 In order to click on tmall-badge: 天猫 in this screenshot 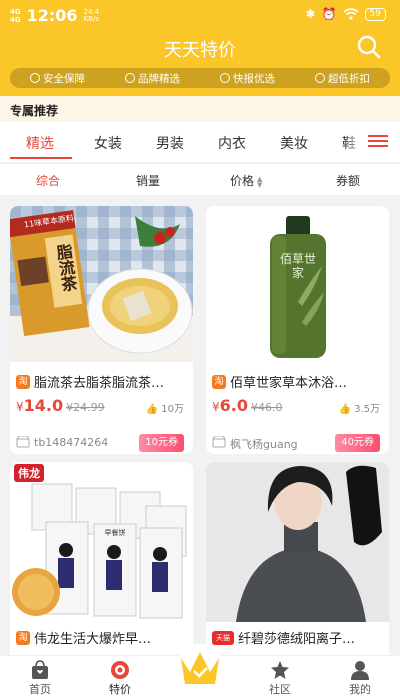, I will do `click(223, 637)`.